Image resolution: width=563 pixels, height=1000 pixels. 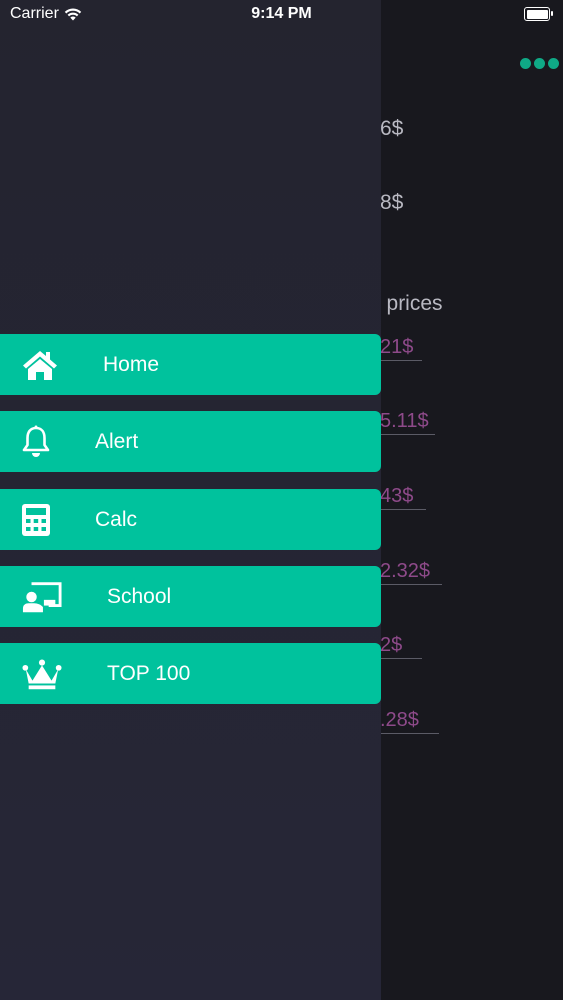 I want to click on crown-icon, so click(x=42, y=674).